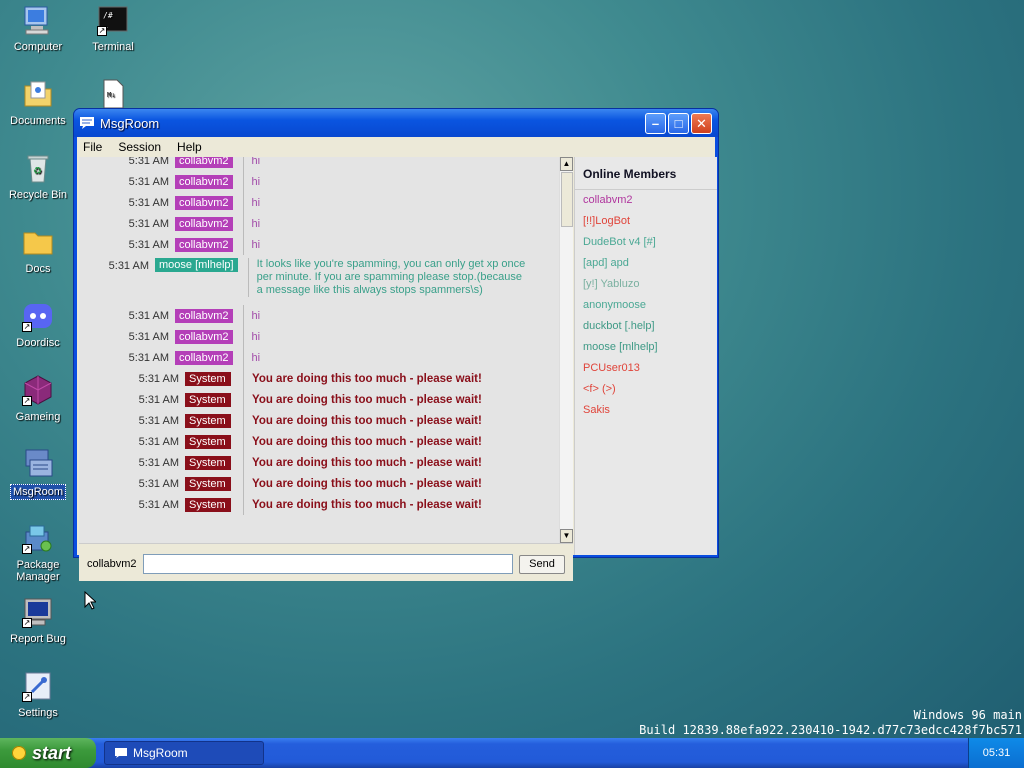  I want to click on member-item: collabvm2, so click(646, 200).